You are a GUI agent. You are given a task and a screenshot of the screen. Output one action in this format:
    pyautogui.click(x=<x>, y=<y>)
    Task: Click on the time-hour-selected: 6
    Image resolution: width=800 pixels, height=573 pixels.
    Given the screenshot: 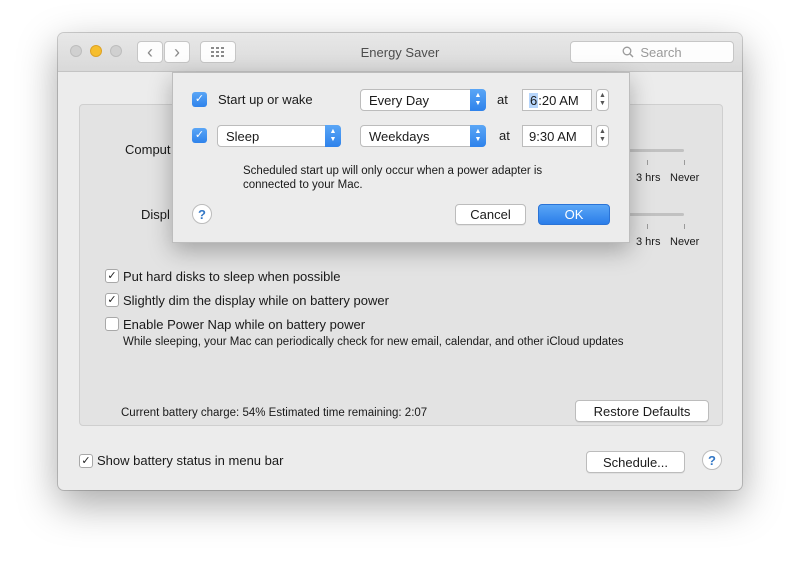 What is the action you would take?
    pyautogui.click(x=534, y=100)
    